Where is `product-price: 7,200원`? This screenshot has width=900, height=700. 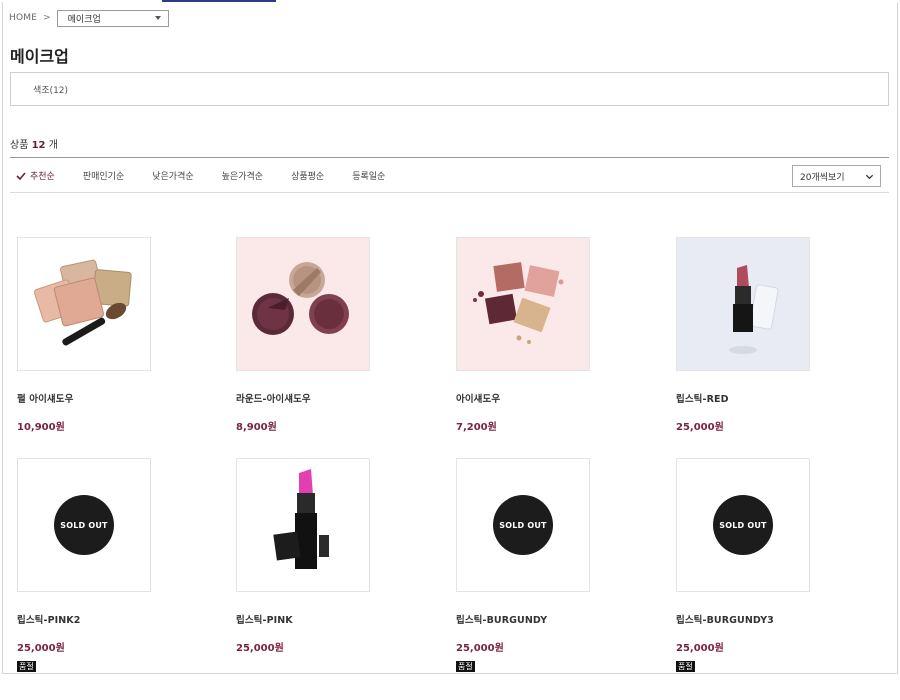
product-price: 7,200원 is located at coordinates (476, 427).